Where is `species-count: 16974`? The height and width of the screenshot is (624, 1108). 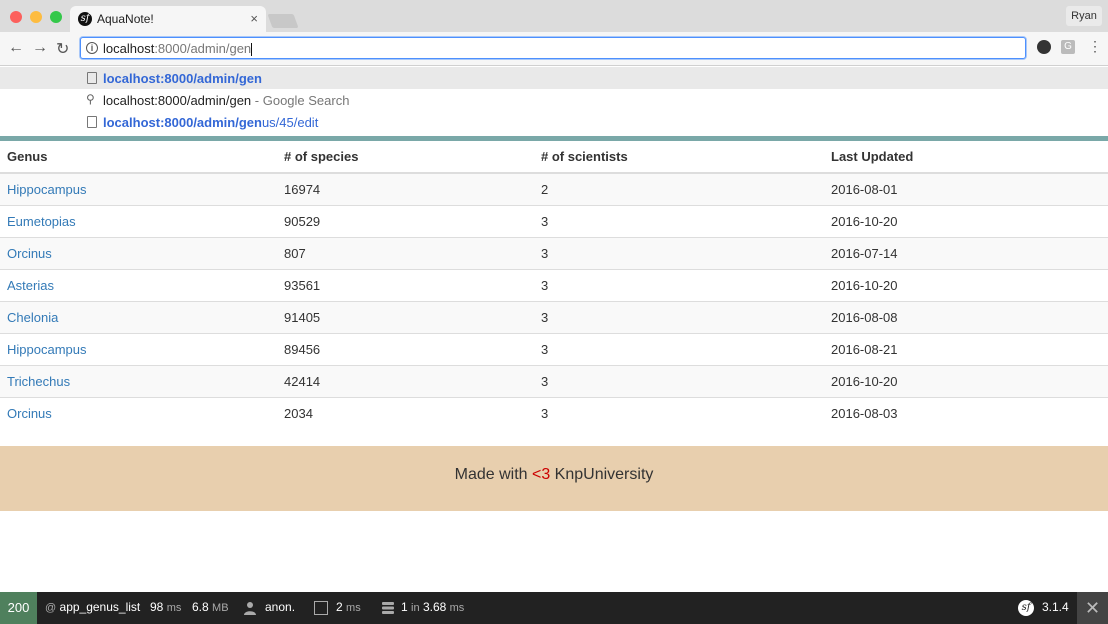
species-count: 16974 is located at coordinates (405, 188).